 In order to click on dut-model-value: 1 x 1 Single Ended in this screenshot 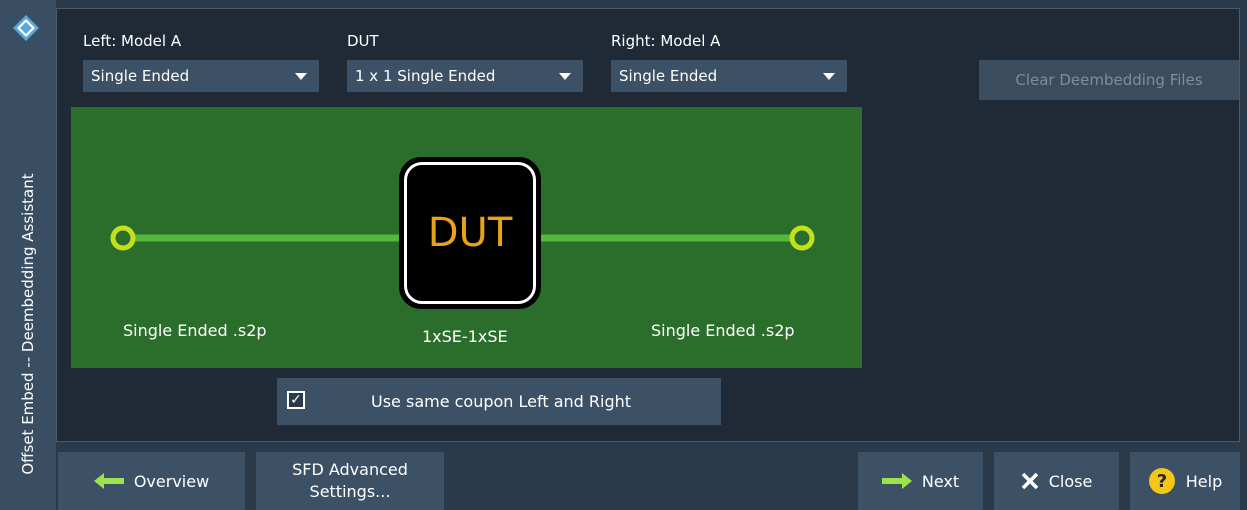, I will do `click(425, 76)`.